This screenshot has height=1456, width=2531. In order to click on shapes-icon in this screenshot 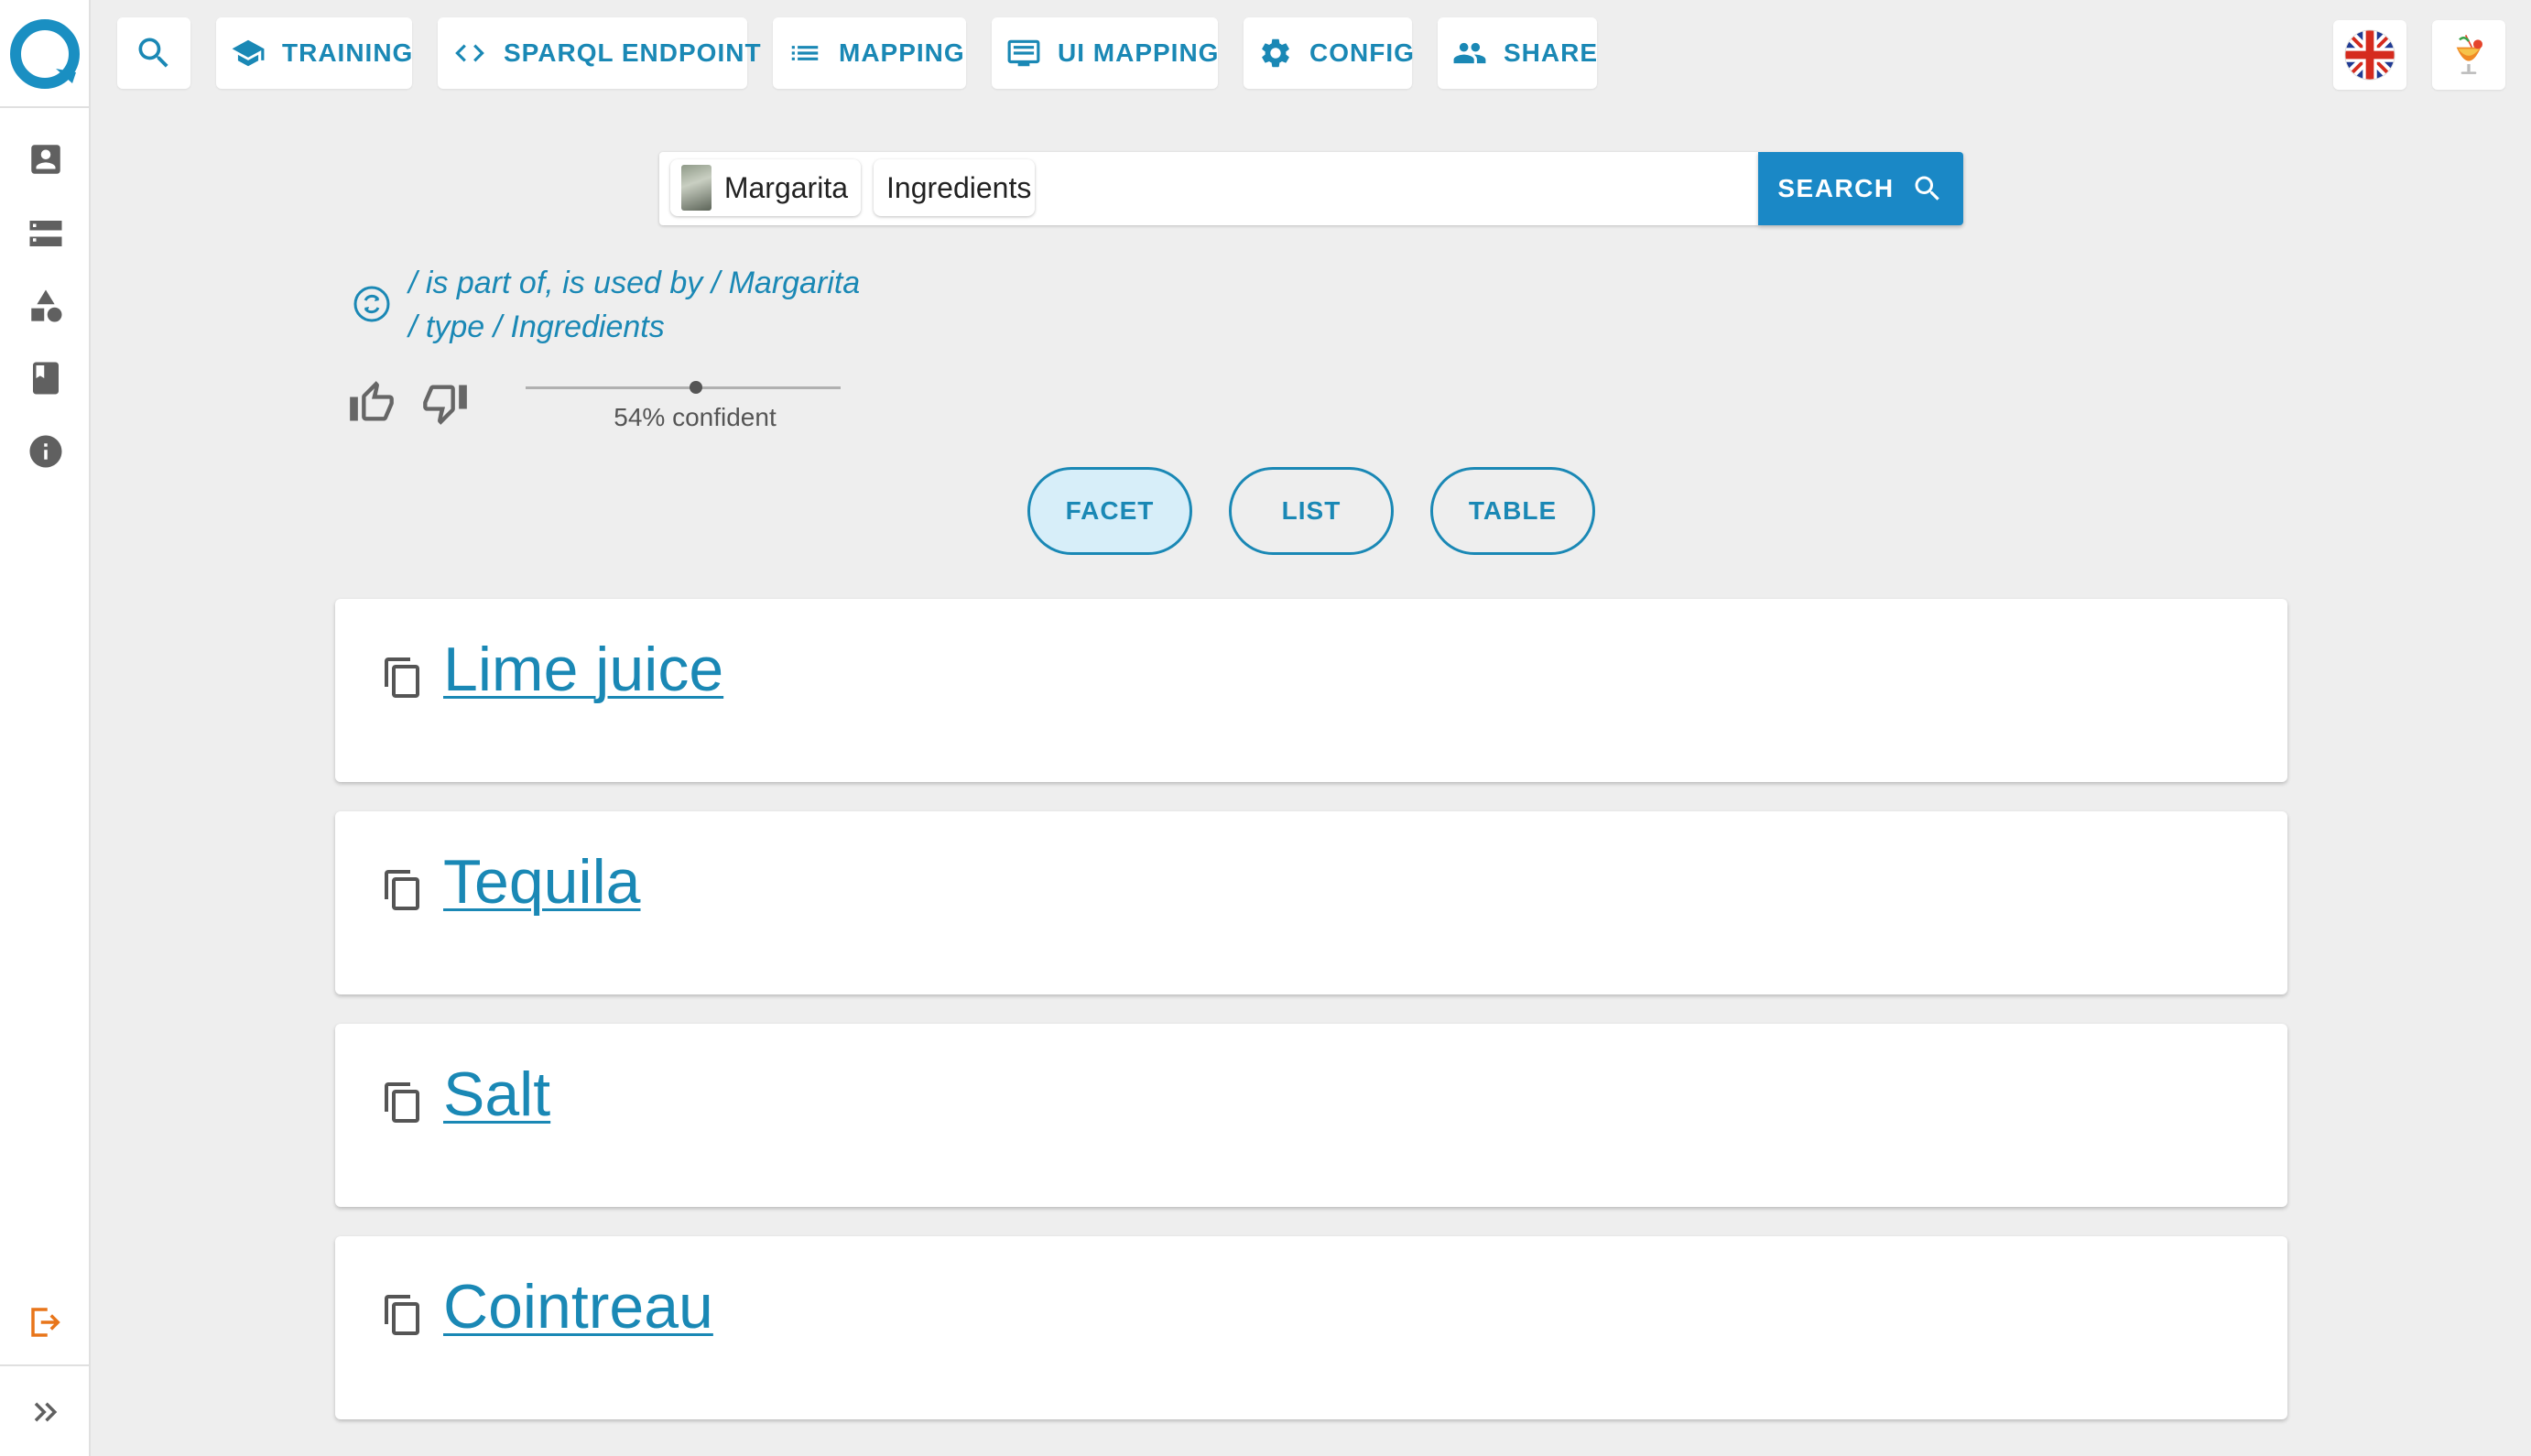, I will do `click(46, 306)`.